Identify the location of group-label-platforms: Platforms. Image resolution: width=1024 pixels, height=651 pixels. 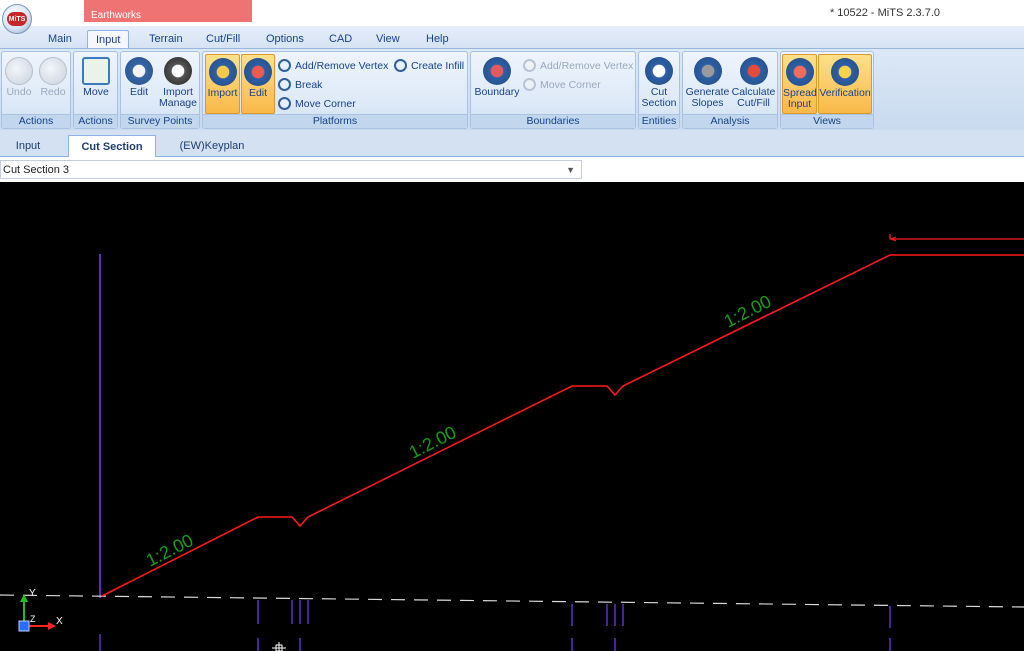
(335, 121).